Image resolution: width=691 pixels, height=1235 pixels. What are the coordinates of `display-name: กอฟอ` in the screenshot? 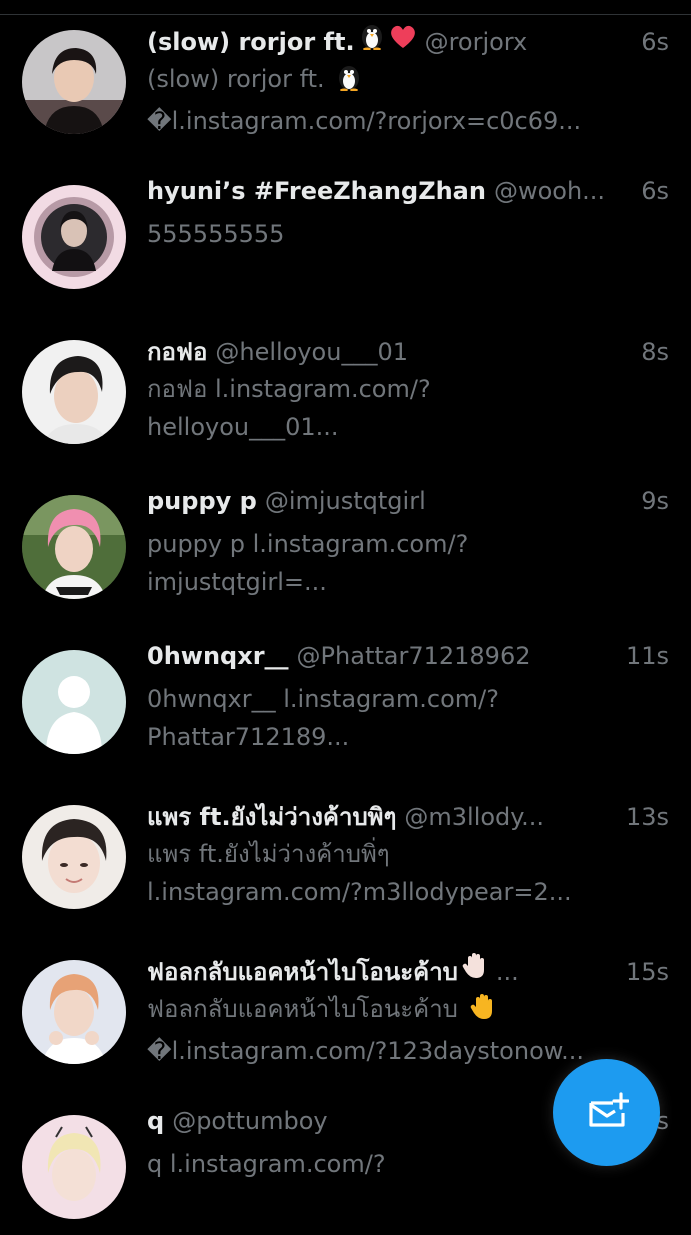 It's located at (177, 352).